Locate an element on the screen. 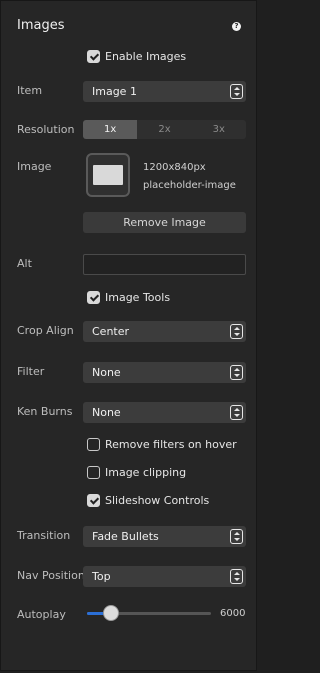 The image size is (320, 673). nav-position-select: Top is located at coordinates (164, 576).